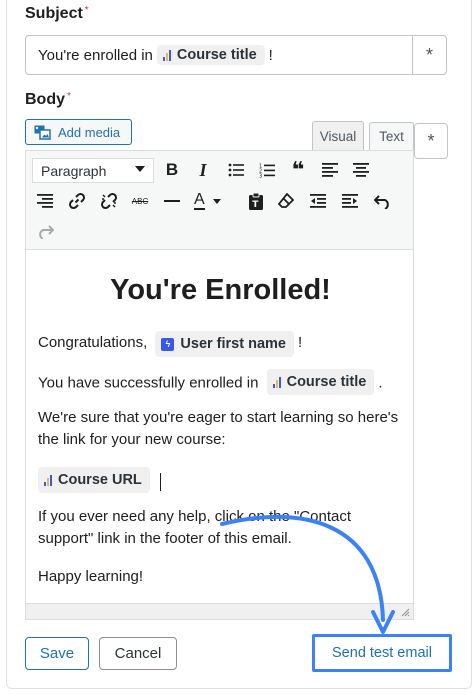  What do you see at coordinates (168, 344) in the screenshot?
I see `bolt-icon: ϟ` at bounding box center [168, 344].